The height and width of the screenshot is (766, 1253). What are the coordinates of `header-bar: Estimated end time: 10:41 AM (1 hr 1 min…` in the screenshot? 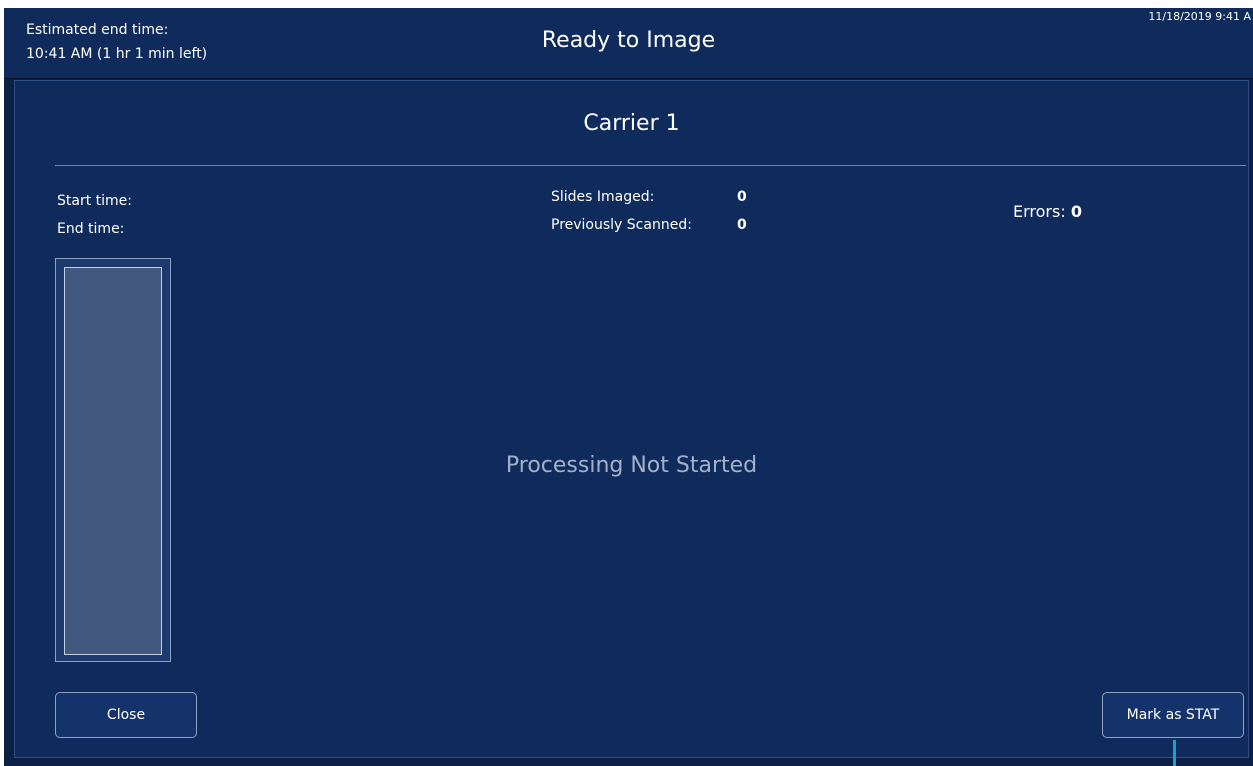 It's located at (628, 43).